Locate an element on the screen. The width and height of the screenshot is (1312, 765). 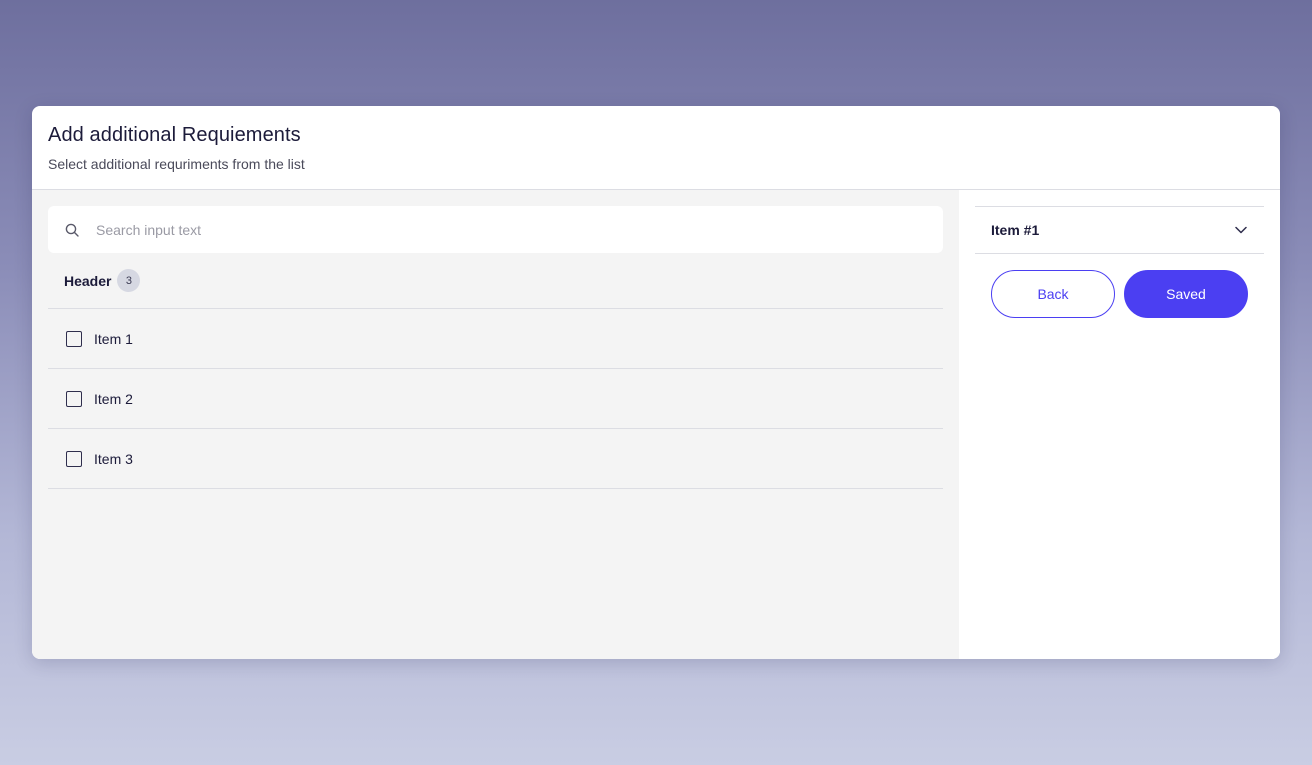
list-header: Header 3 is located at coordinates (495, 281).